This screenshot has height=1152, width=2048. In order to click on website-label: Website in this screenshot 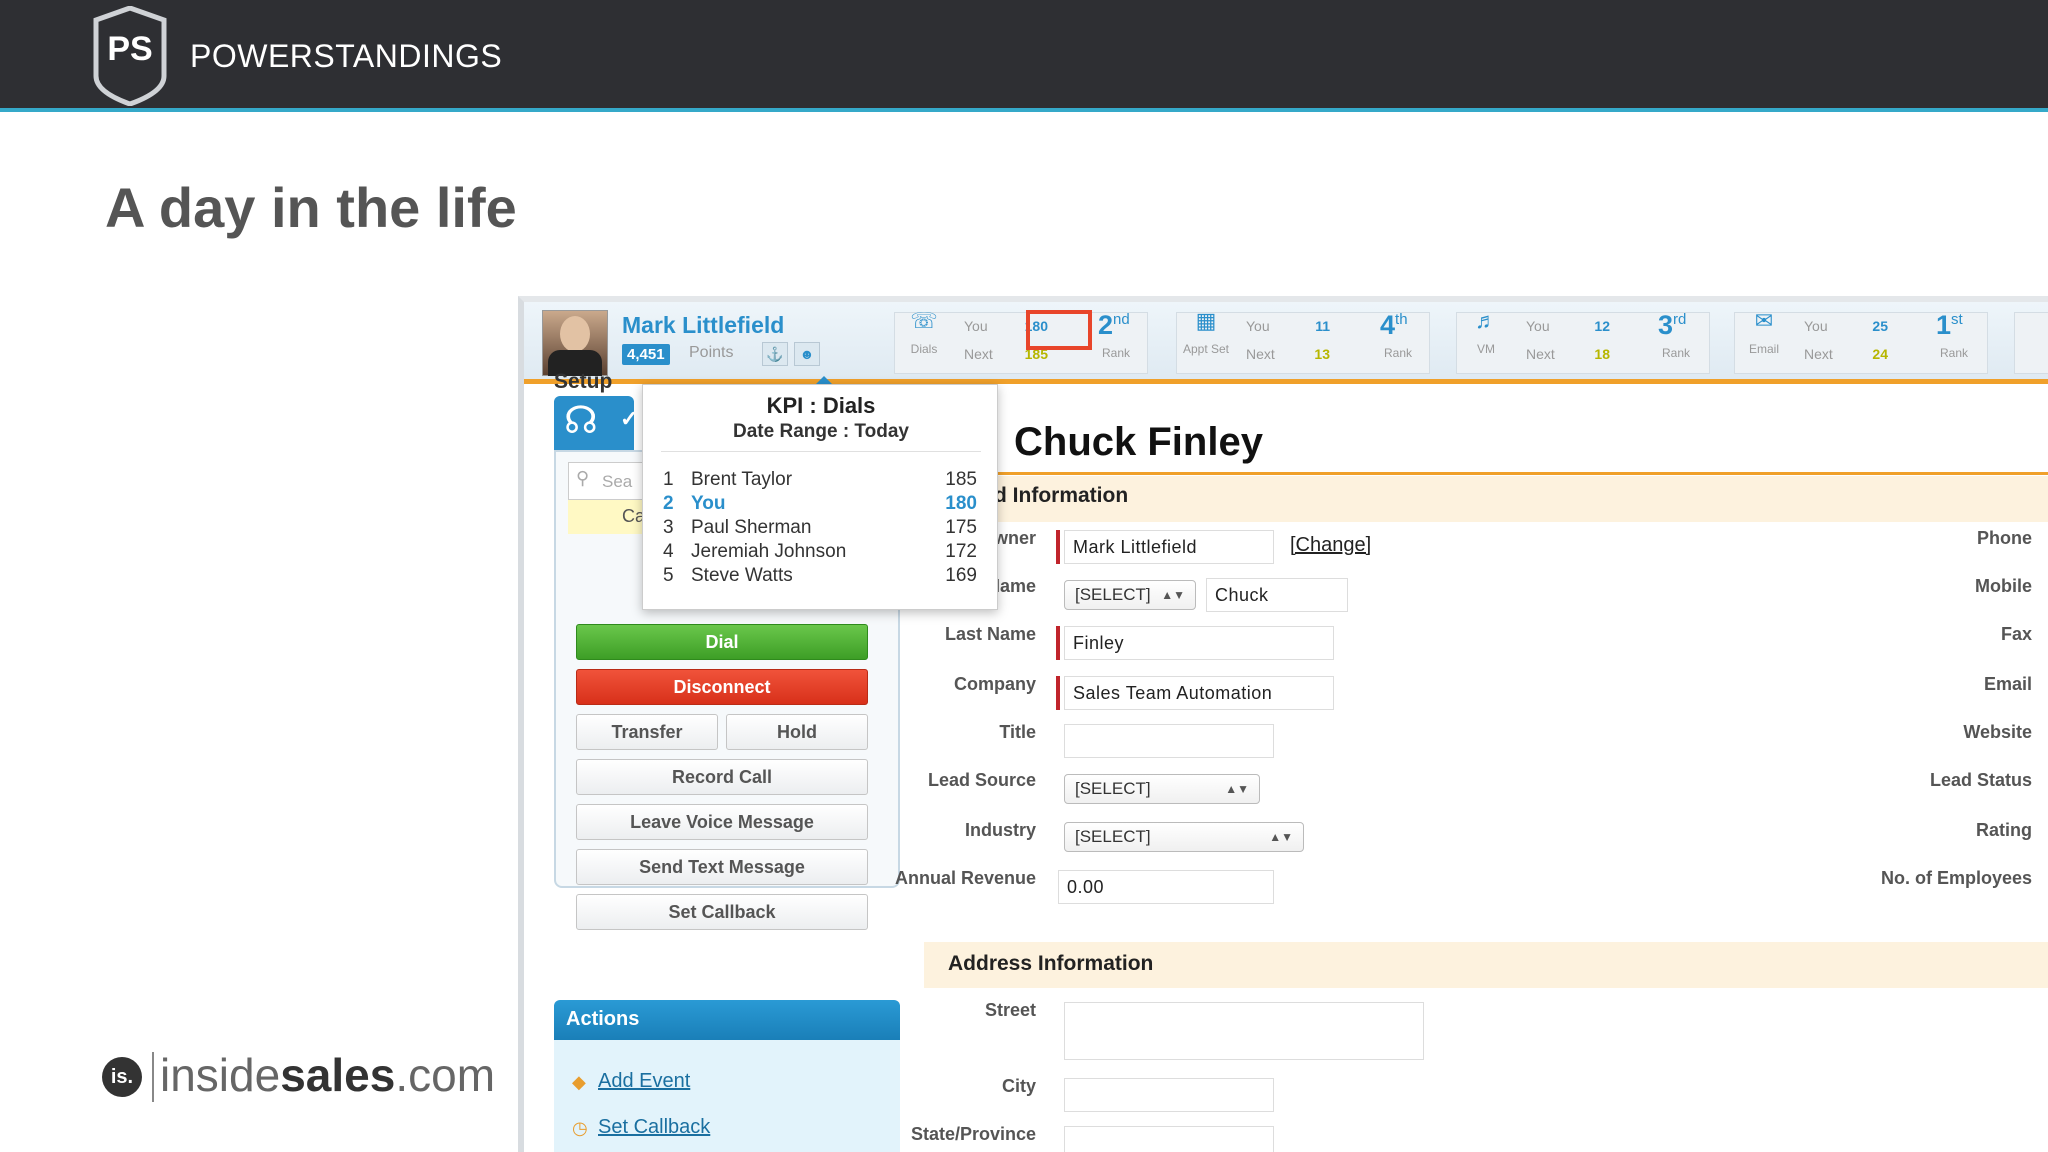, I will do `click(1997, 732)`.